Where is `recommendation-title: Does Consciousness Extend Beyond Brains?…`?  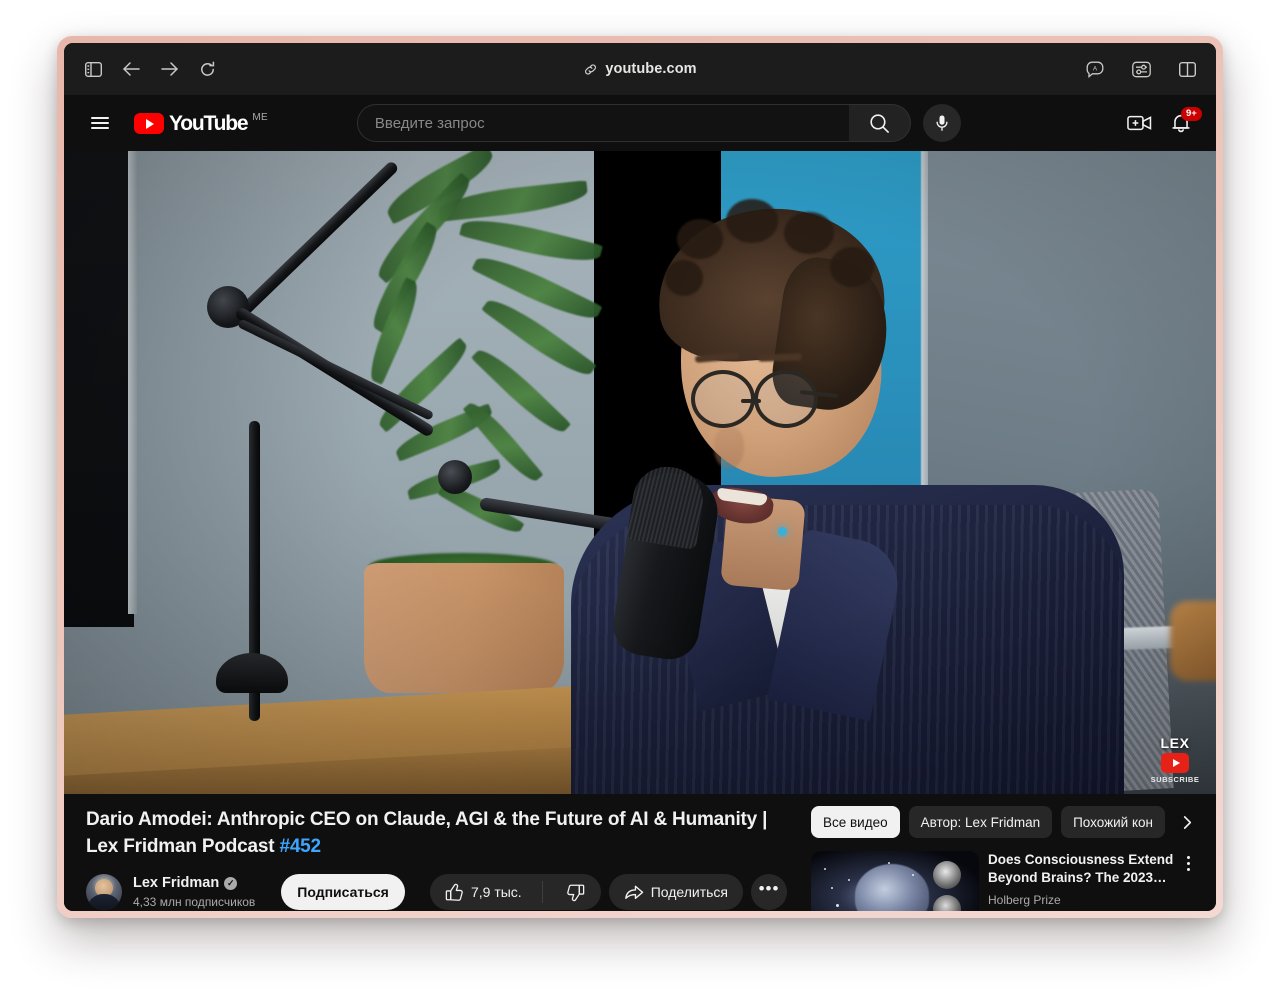 recommendation-title: Does Consciousness Extend Beyond Brains?… is located at coordinates (1081, 869).